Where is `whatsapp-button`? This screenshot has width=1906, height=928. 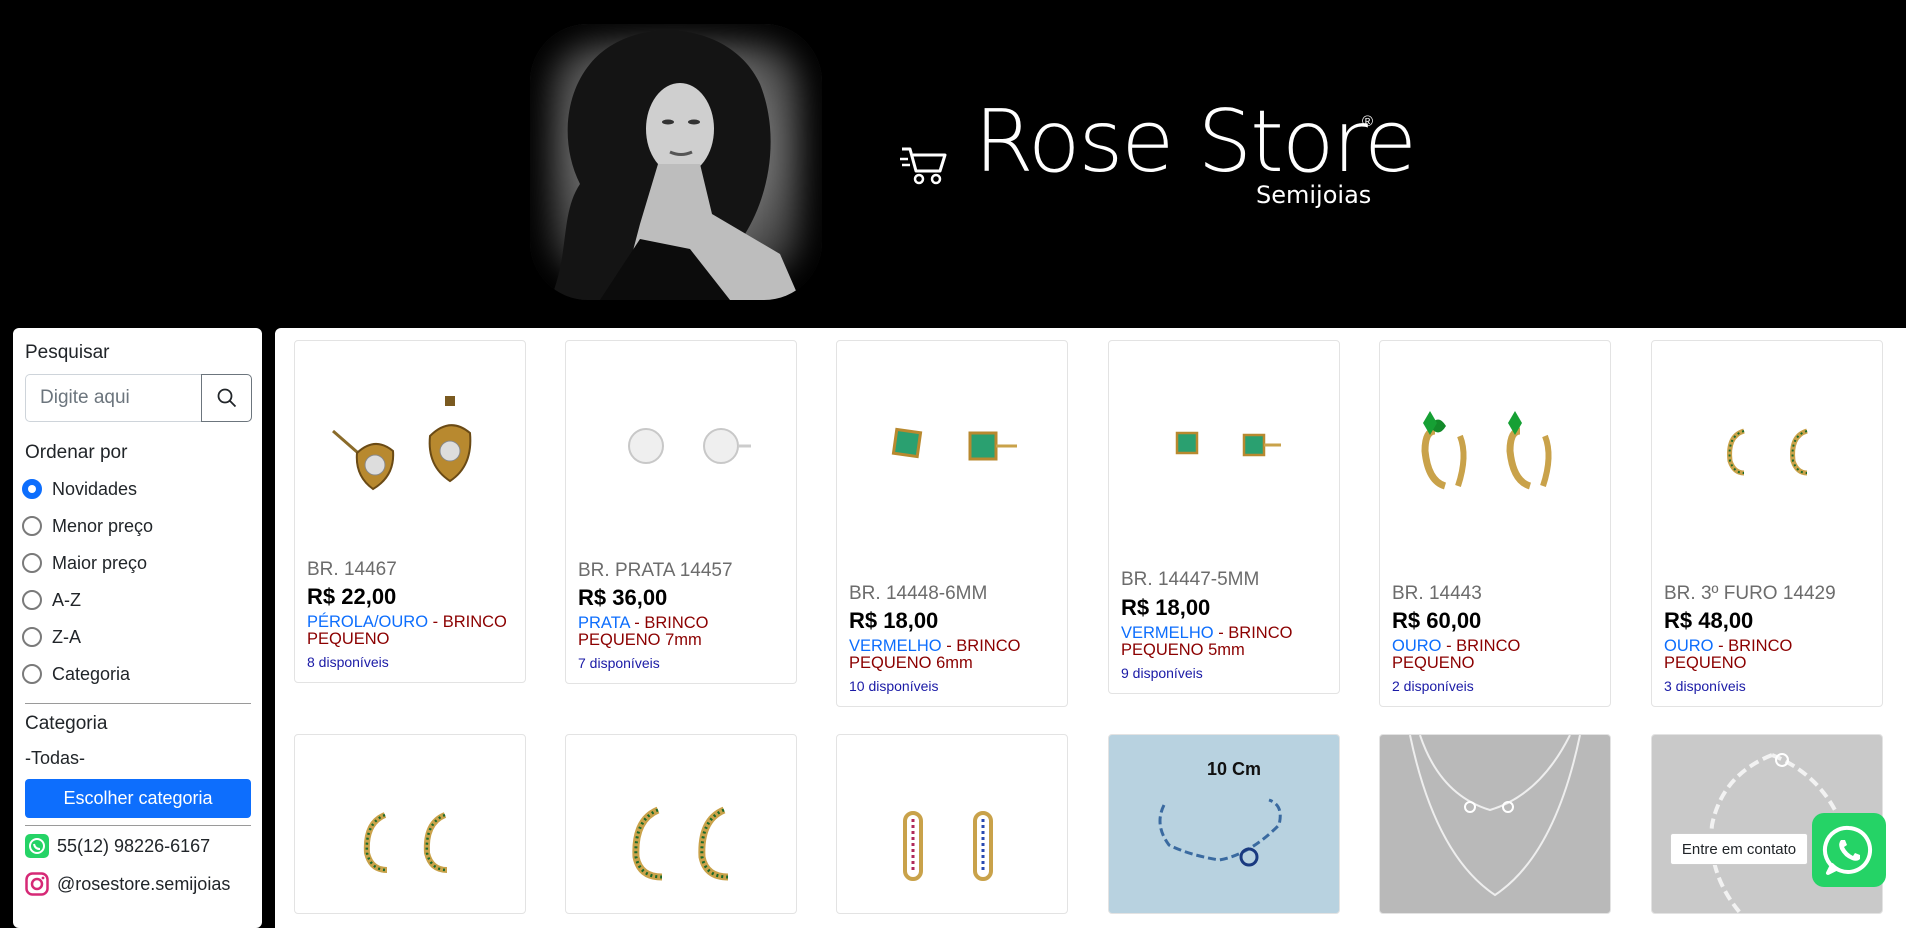
whatsapp-button is located at coordinates (1849, 850).